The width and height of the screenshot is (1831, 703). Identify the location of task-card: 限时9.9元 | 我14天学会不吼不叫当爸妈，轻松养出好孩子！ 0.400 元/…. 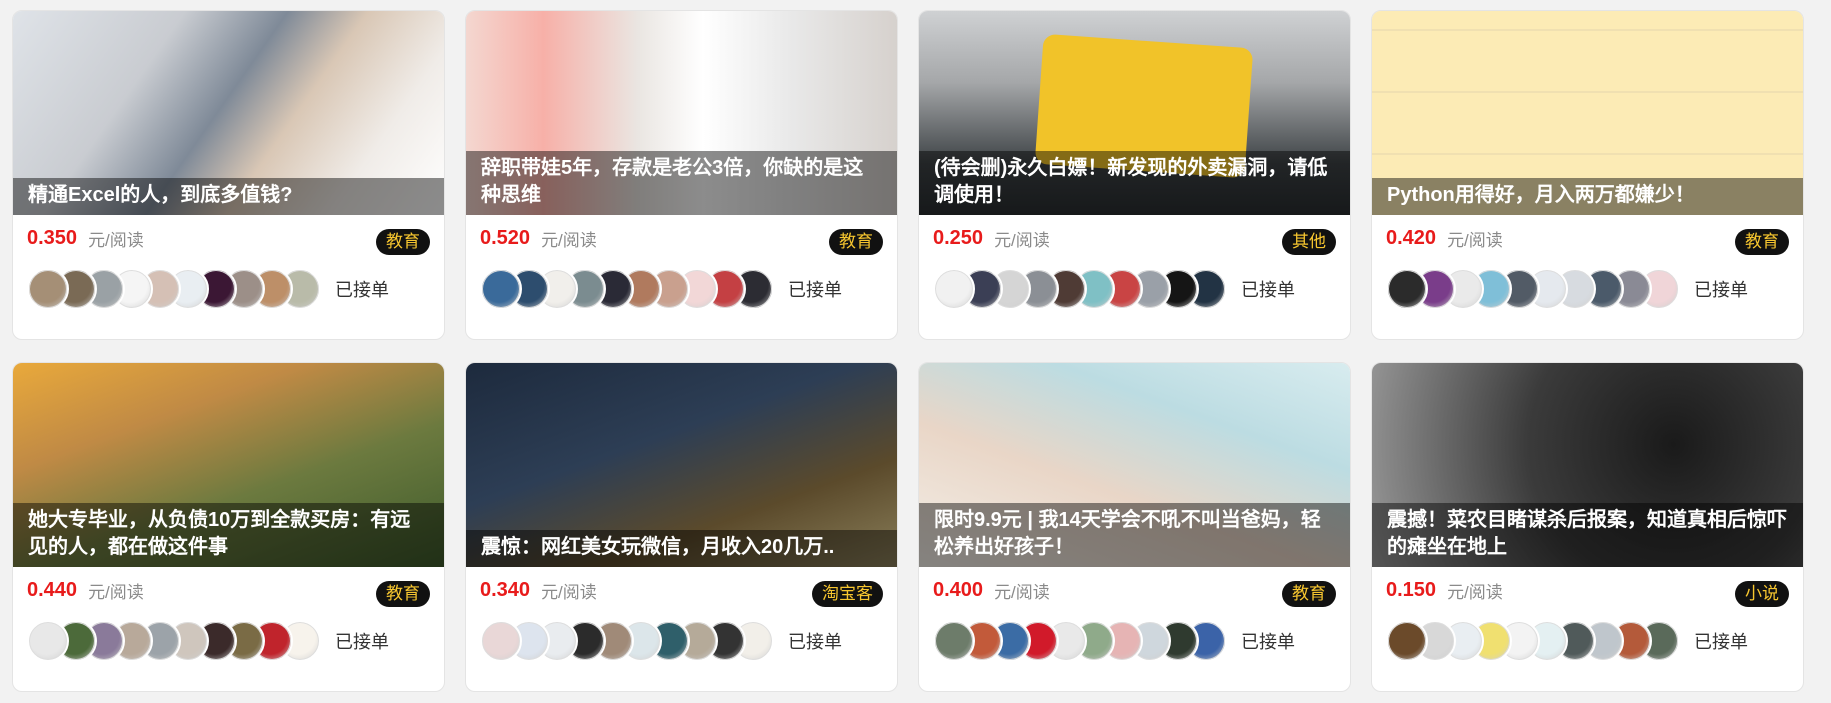
(1134, 527).